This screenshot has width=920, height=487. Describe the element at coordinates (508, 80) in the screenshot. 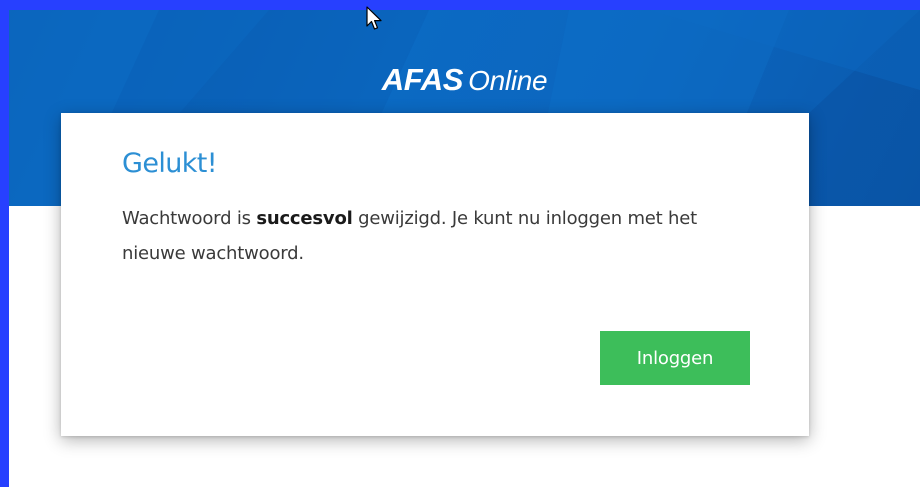

I see `logo-suffix: Online` at that location.